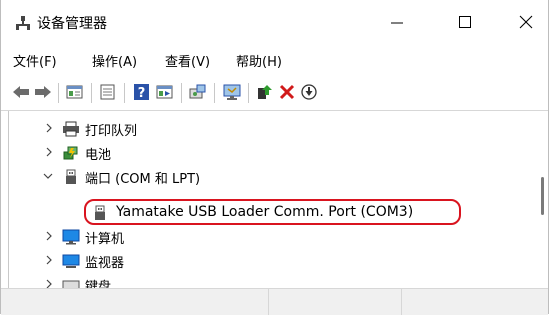  Describe the element at coordinates (269, 177) in the screenshot. I see `tree-item-ports: 端口 (COM 和 LPT)` at that location.